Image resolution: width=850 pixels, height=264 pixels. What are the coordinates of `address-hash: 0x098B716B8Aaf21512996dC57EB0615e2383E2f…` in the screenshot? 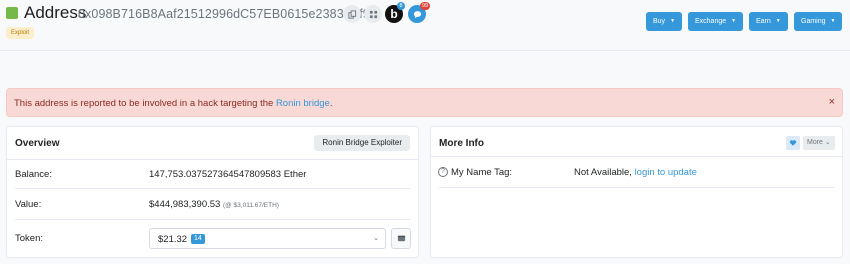 It's located at (227, 14).